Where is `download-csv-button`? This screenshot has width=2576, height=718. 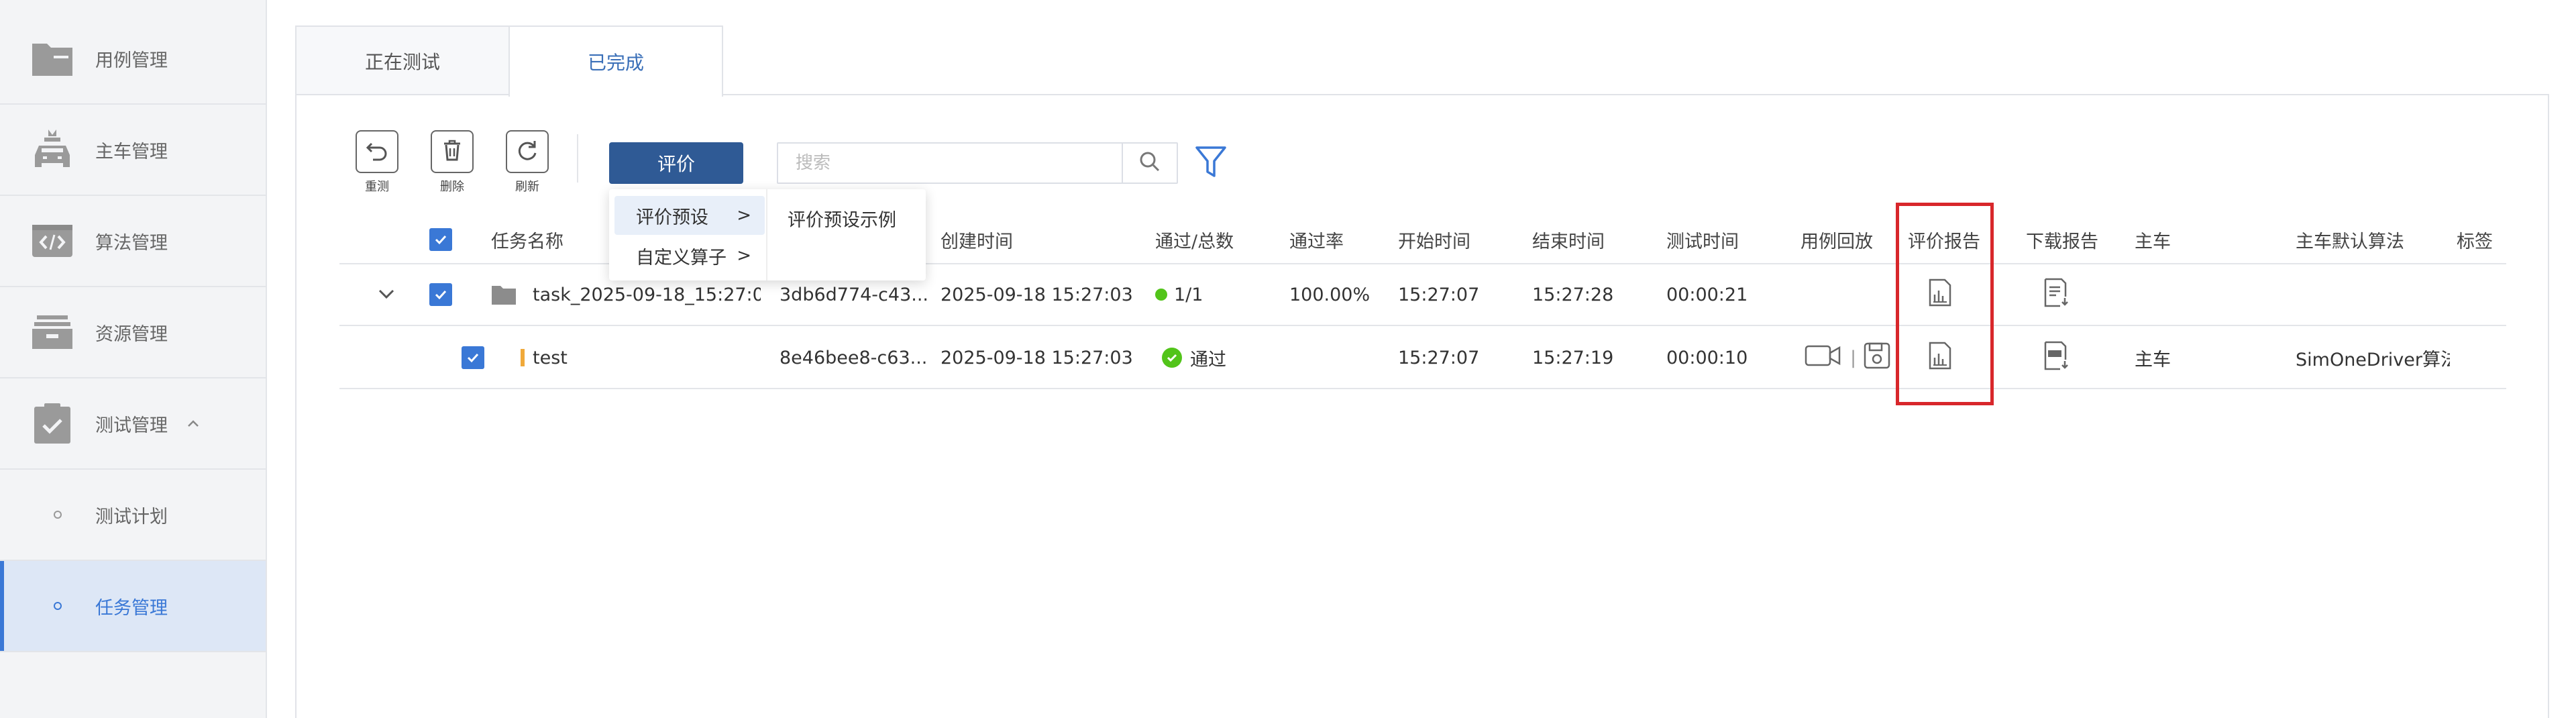
download-csv-button is located at coordinates (2056, 357).